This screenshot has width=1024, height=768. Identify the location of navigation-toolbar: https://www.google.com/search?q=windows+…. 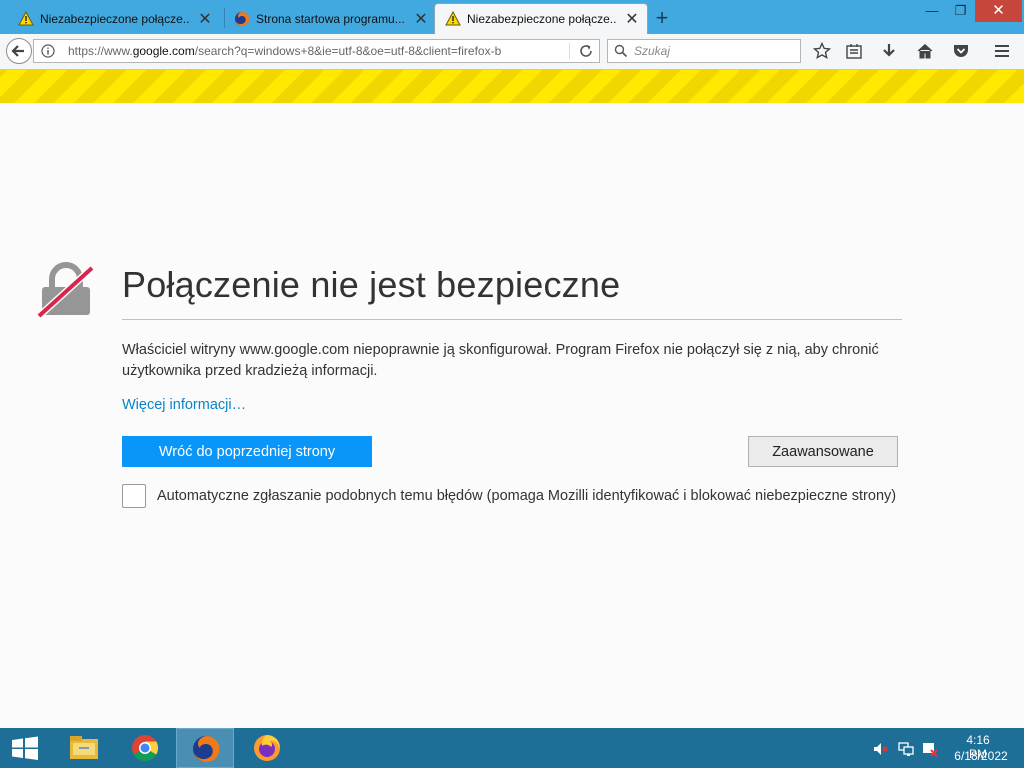
(512, 52).